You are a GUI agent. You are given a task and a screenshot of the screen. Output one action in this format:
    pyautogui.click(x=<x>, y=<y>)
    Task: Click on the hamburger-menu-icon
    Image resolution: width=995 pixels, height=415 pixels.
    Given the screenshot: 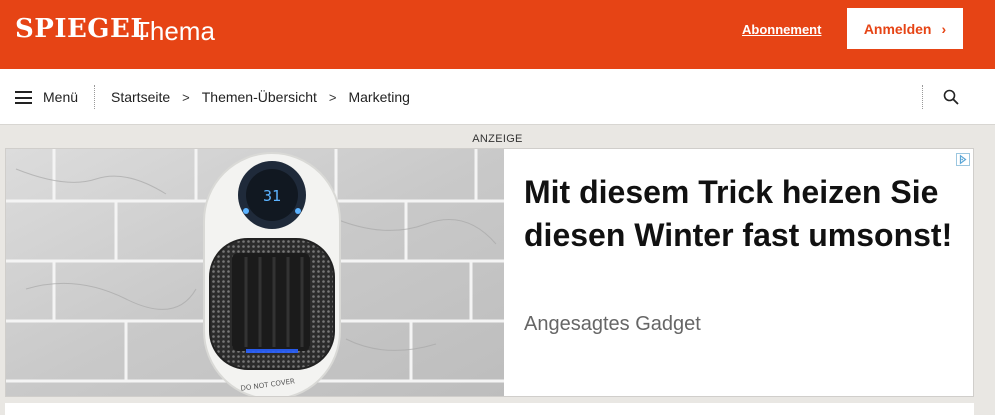 What is the action you would take?
    pyautogui.click(x=23, y=97)
    